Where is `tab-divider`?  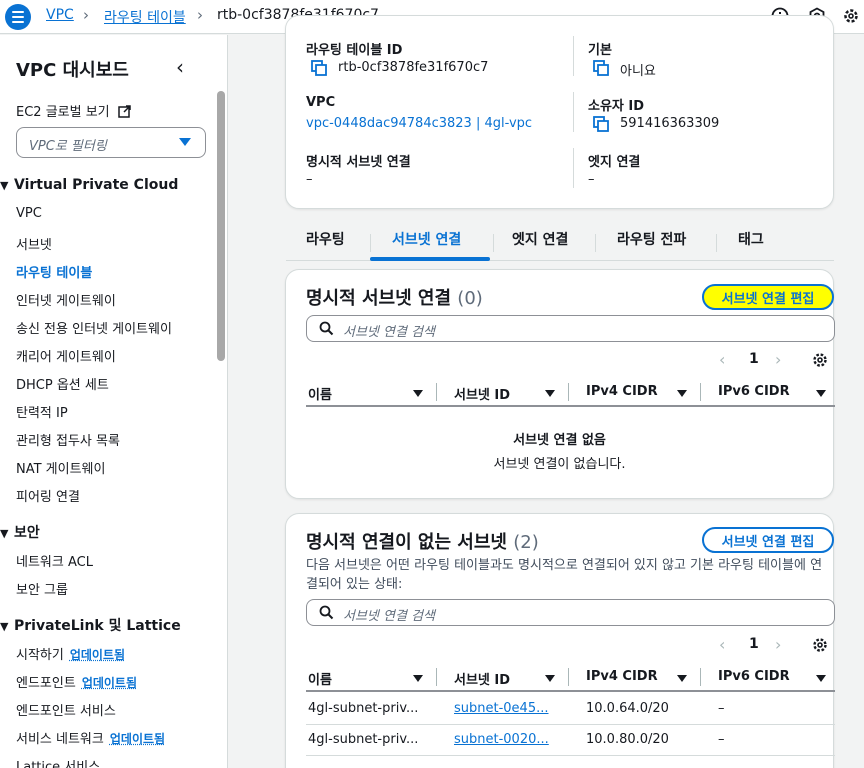
tab-divider is located at coordinates (595, 243).